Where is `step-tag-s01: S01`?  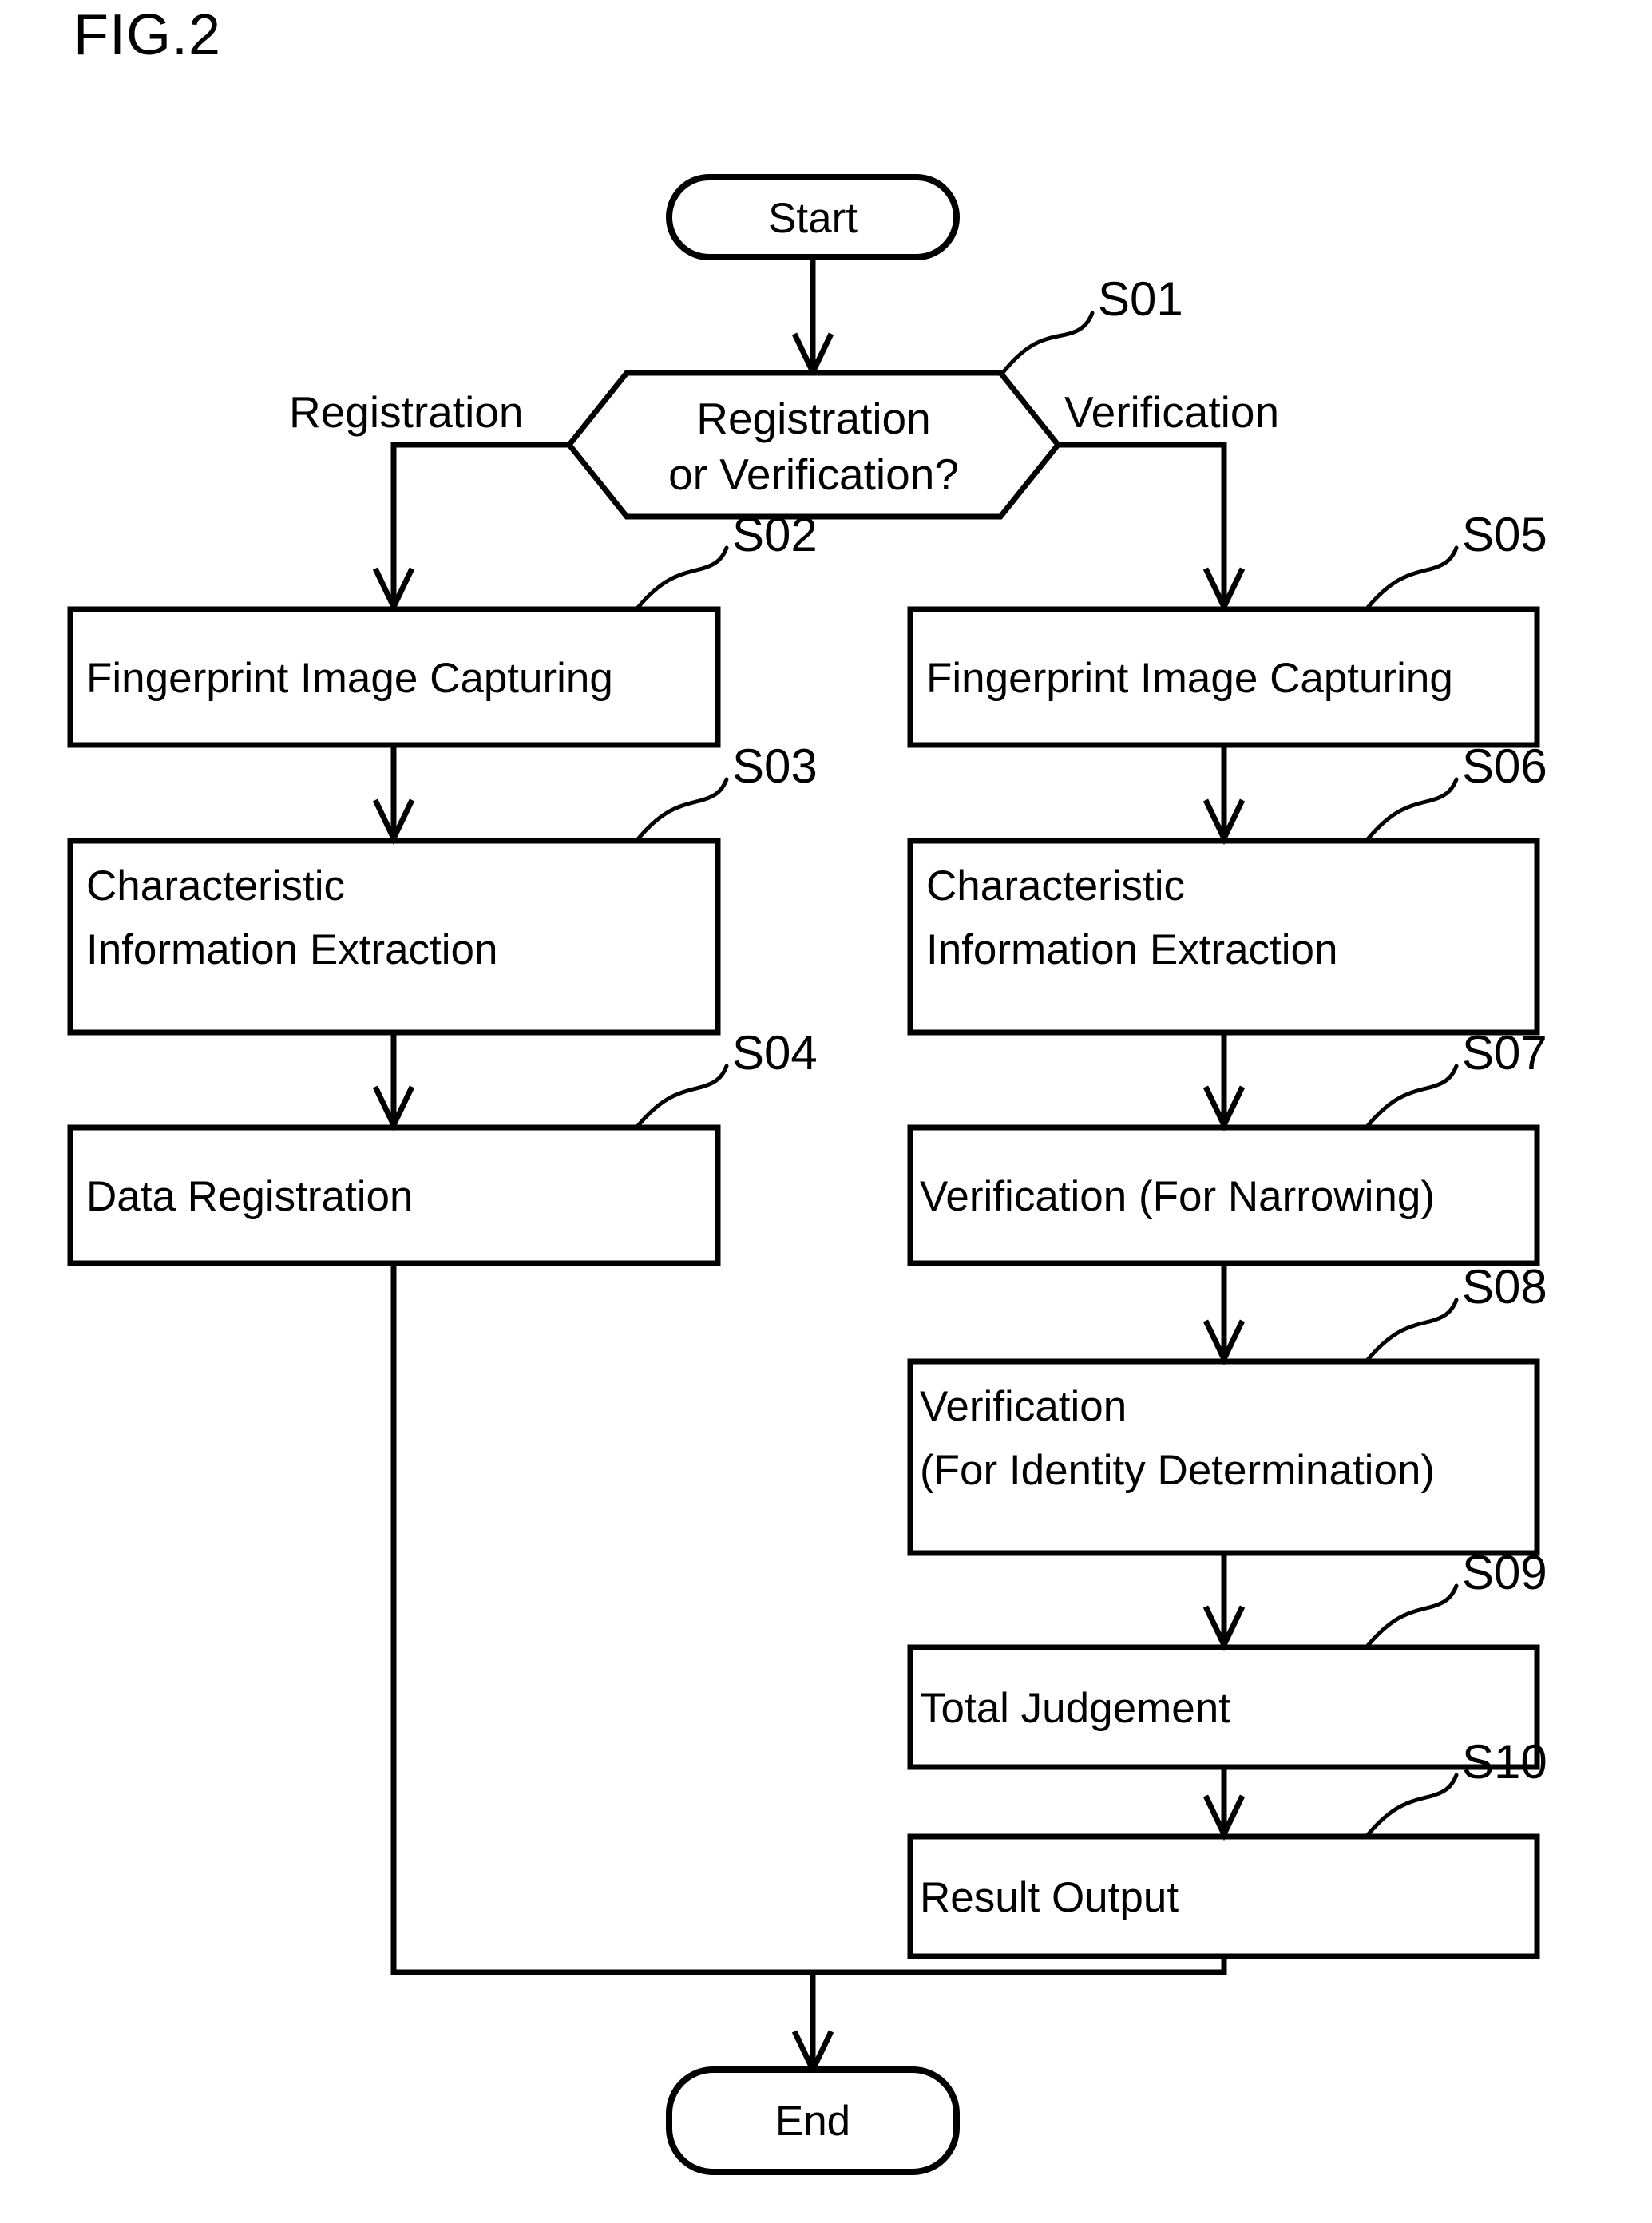 step-tag-s01: S01 is located at coordinates (1140, 299).